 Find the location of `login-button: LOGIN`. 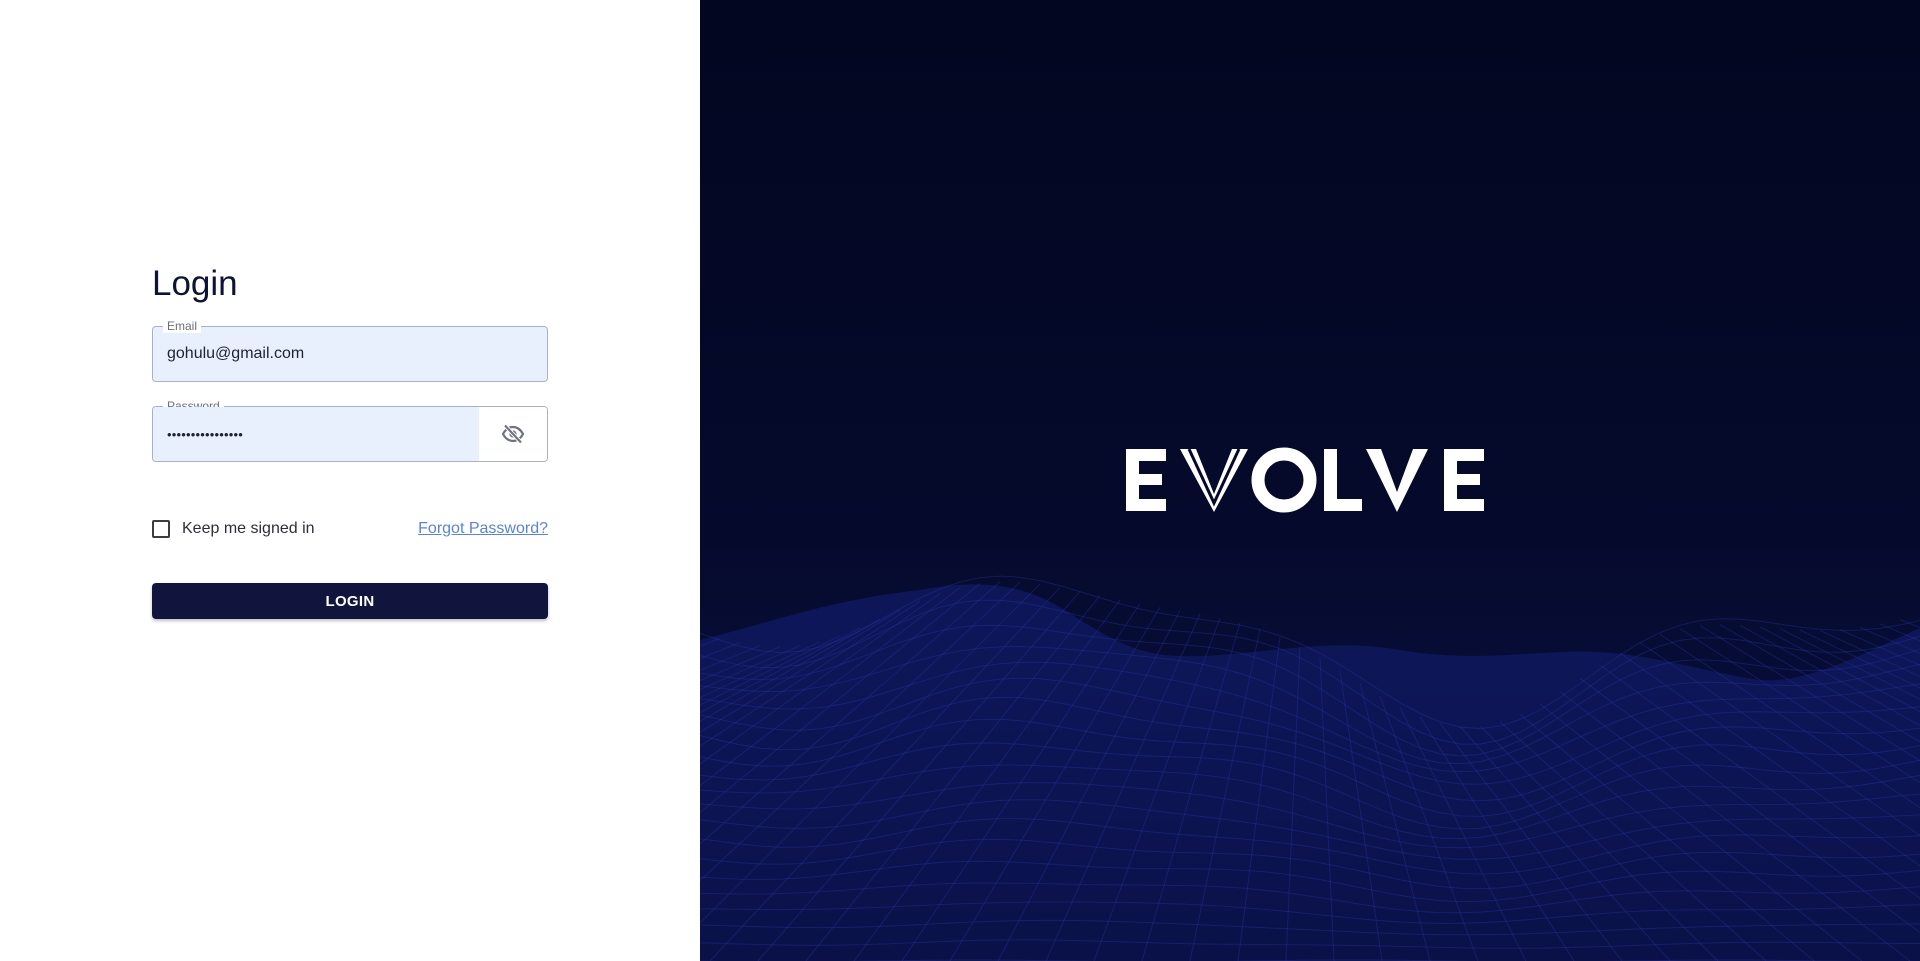

login-button: LOGIN is located at coordinates (350, 601).